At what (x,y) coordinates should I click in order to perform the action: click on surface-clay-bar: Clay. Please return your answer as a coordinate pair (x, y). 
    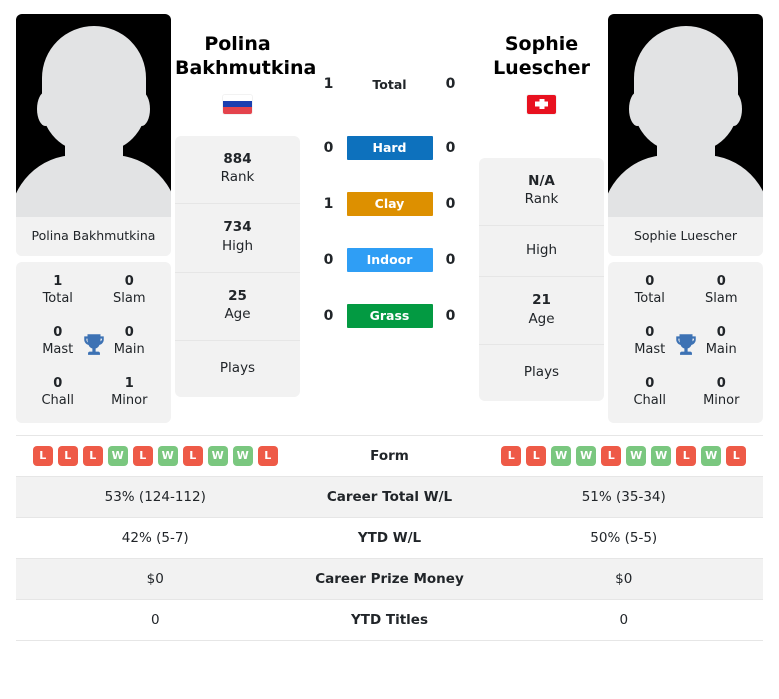
    Looking at the image, I should click on (389, 204).